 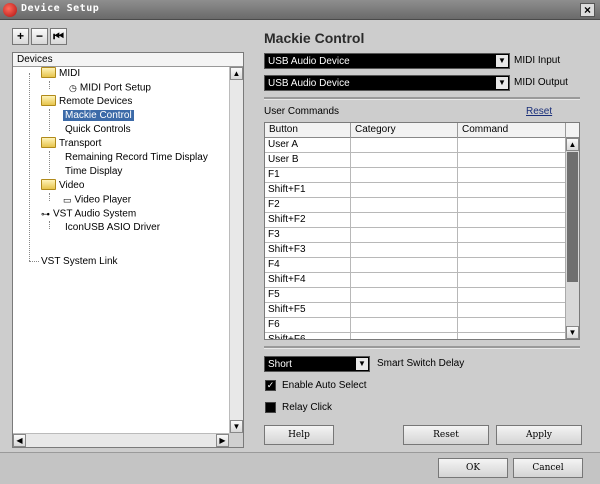 I want to click on tree-item-transport: Transport, so click(x=71, y=143).